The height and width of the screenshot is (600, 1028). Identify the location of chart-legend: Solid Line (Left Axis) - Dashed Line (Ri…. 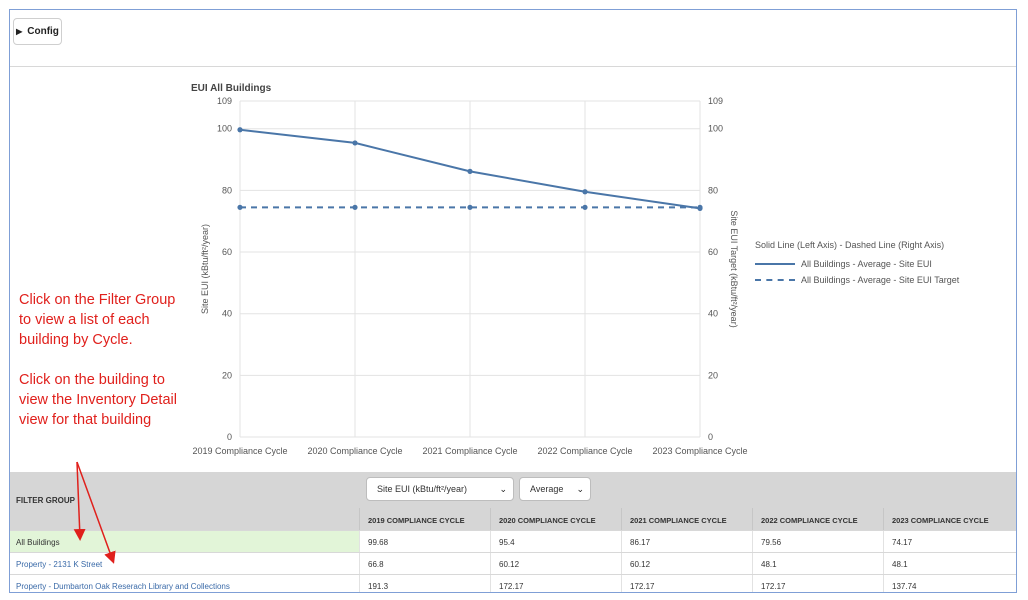
(857, 264).